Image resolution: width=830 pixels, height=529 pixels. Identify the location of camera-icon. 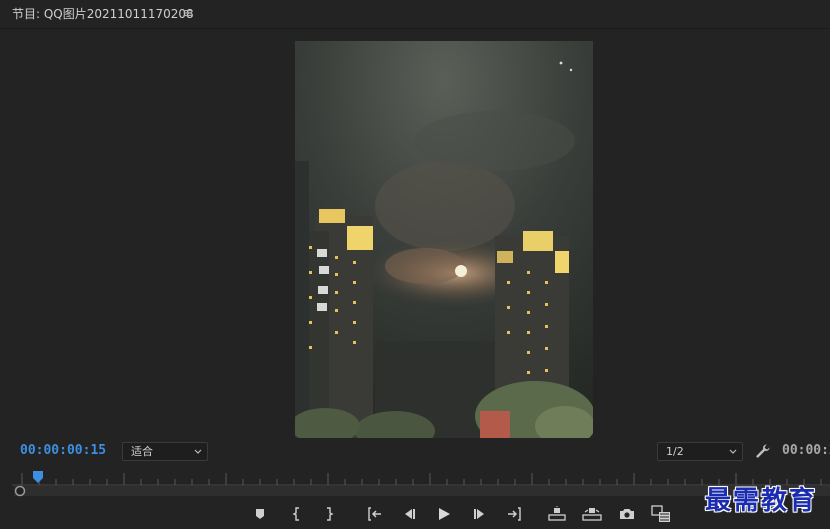
(627, 514).